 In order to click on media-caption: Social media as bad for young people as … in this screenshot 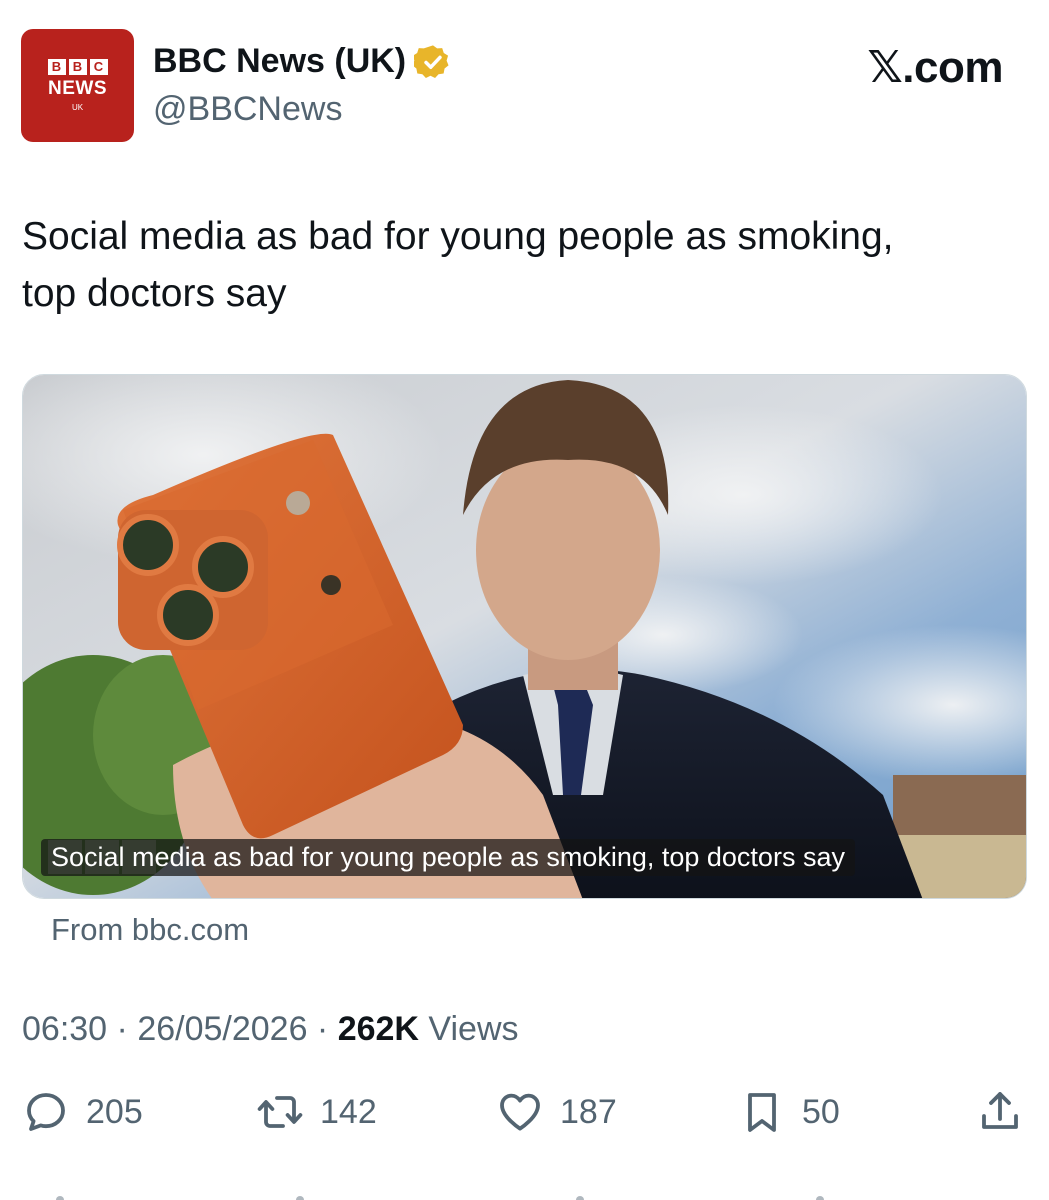, I will do `click(448, 857)`.